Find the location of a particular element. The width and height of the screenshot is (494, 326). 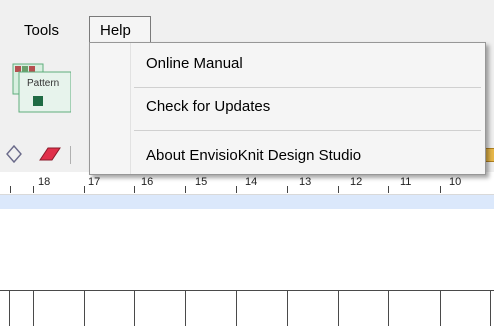

menu-item-online-manual: Online Manual is located at coordinates (194, 64).